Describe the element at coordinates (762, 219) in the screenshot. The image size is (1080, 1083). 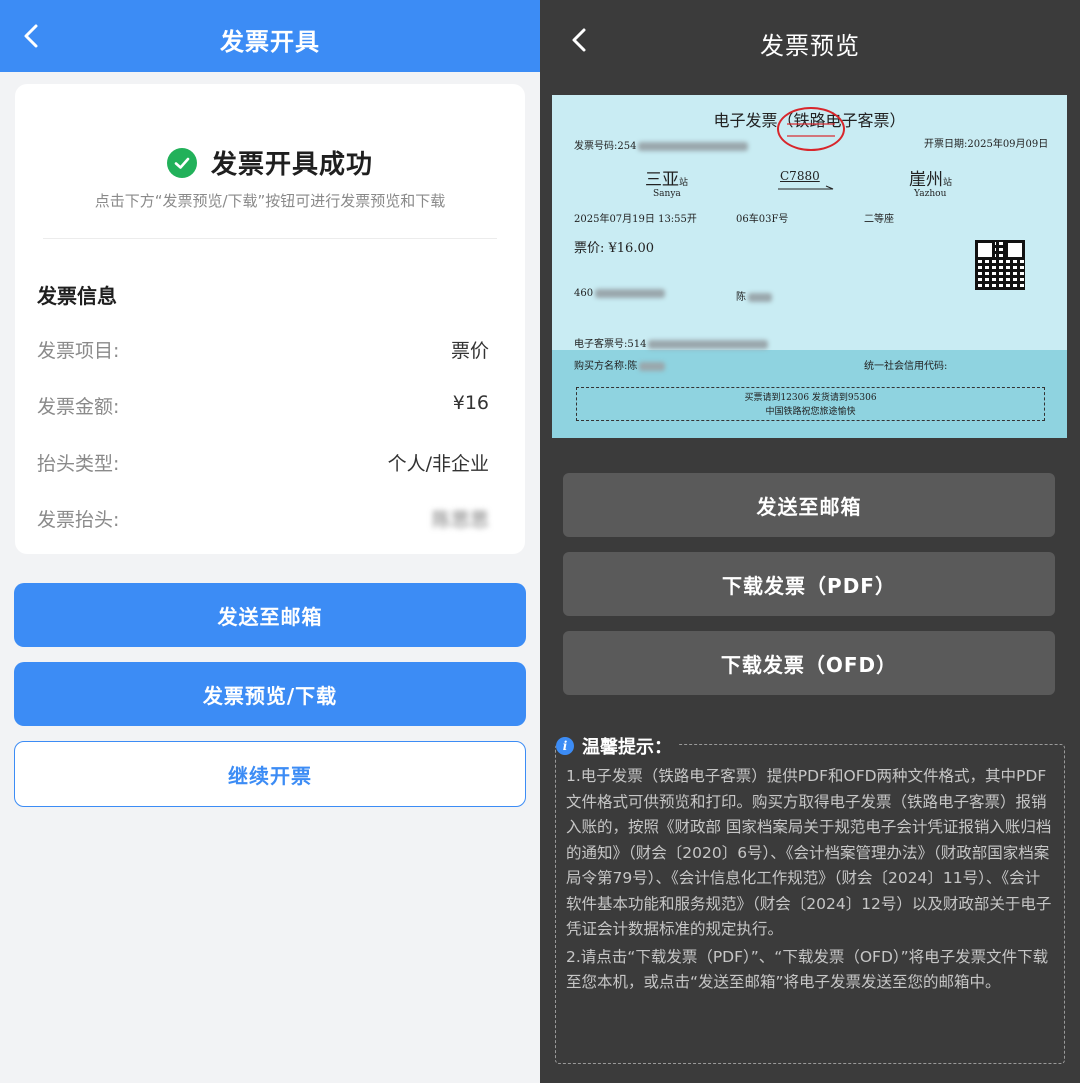
I see `seat-number: 06车03F号` at that location.